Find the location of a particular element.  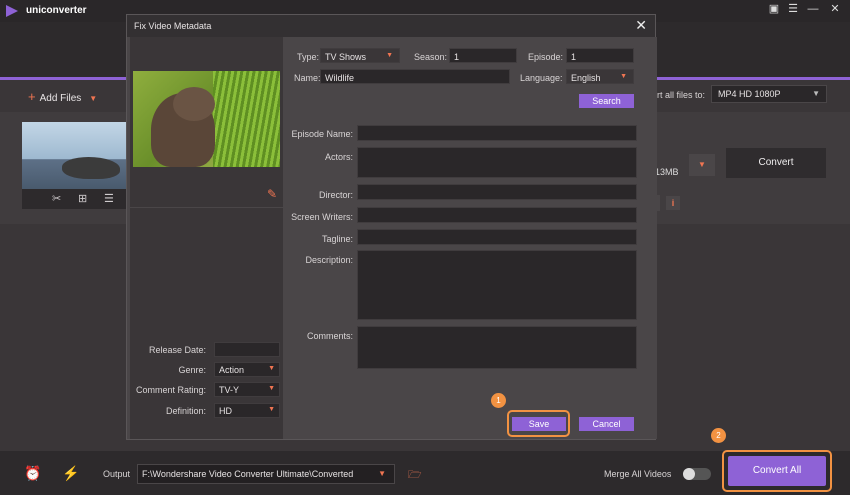

toggle-knob is located at coordinates (689, 474).